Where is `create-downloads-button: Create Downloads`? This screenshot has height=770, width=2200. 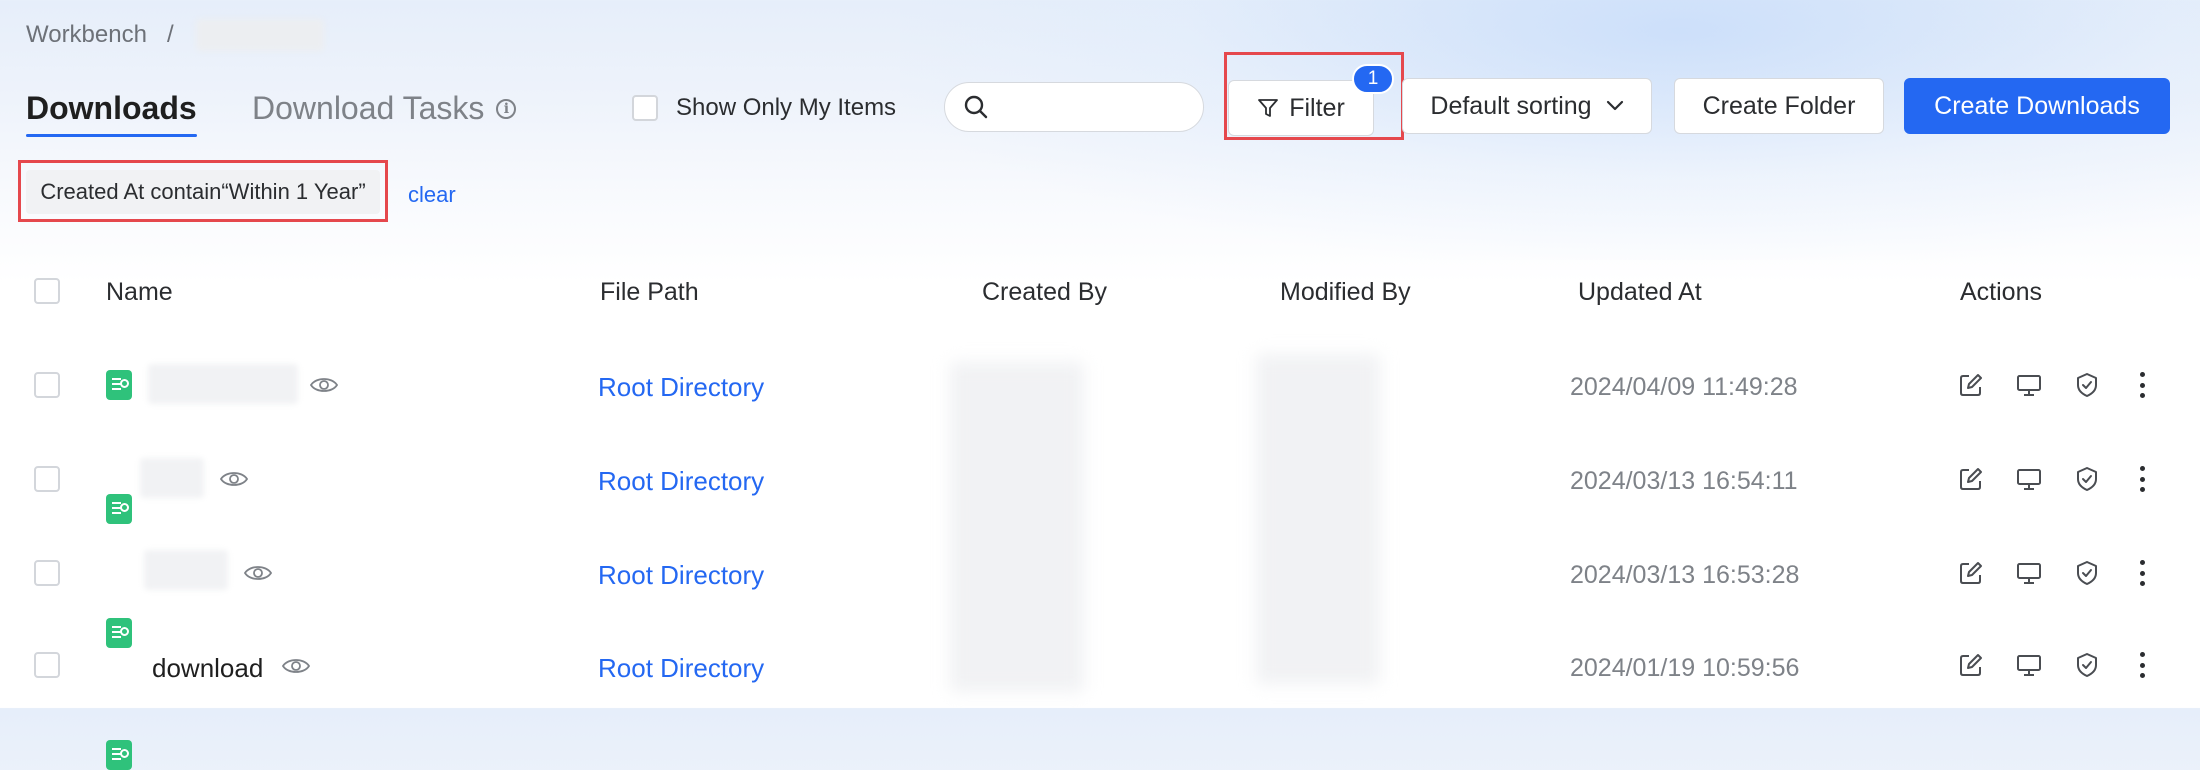 create-downloads-button: Create Downloads is located at coordinates (2037, 106).